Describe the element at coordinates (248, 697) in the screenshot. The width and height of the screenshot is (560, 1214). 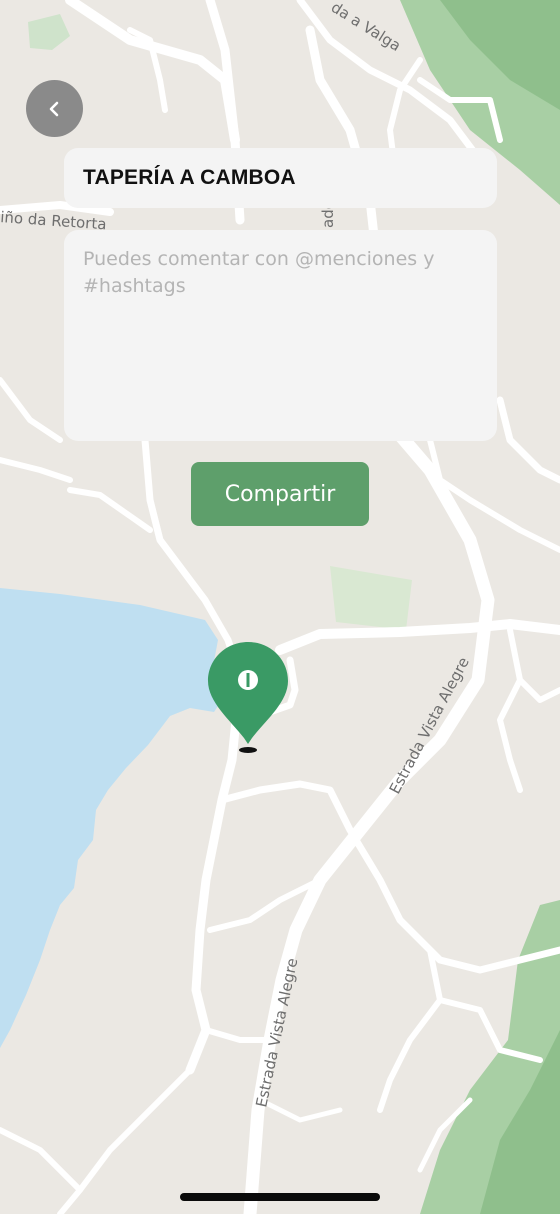
I see `location-pin-icon` at that location.